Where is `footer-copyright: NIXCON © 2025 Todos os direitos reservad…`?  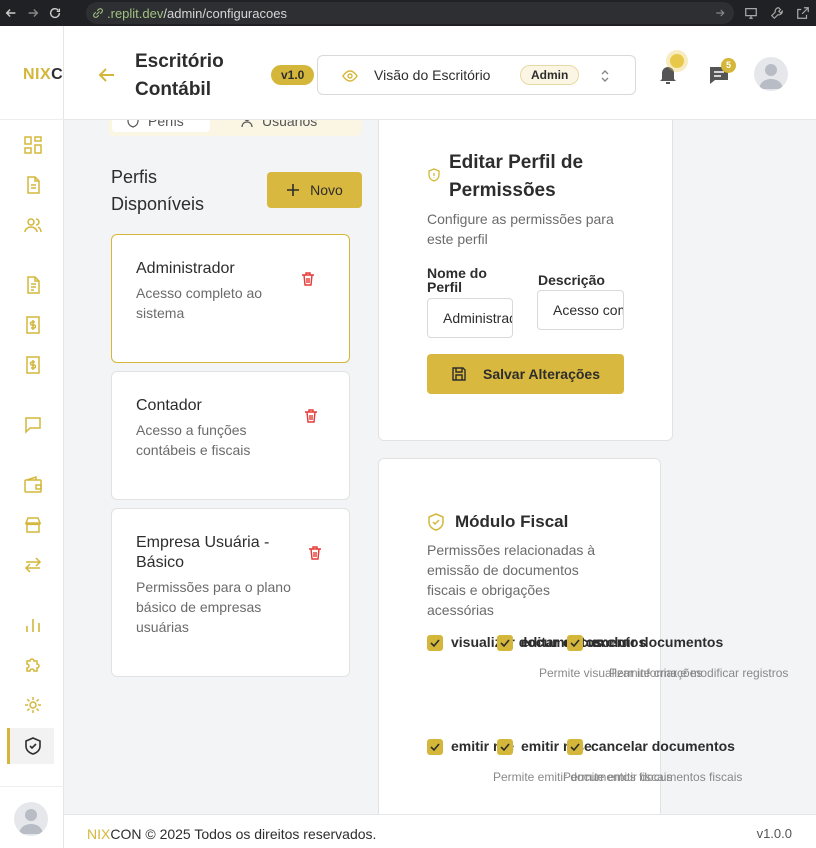
footer-copyright: NIXCON © 2025 Todos os direitos reservad… is located at coordinates (232, 834).